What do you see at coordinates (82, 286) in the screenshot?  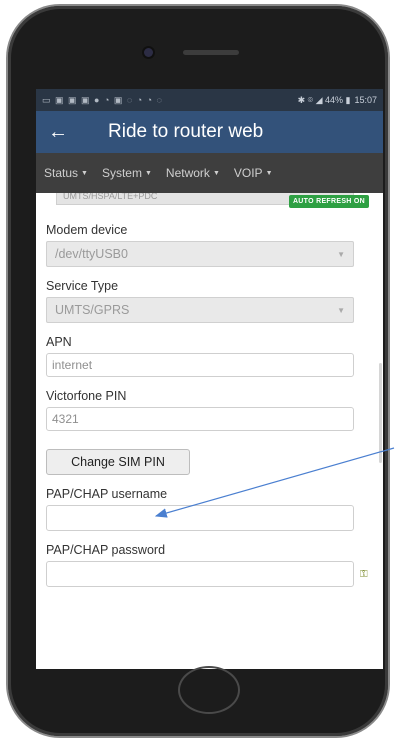 I see `service-type-label: Service Type` at bounding box center [82, 286].